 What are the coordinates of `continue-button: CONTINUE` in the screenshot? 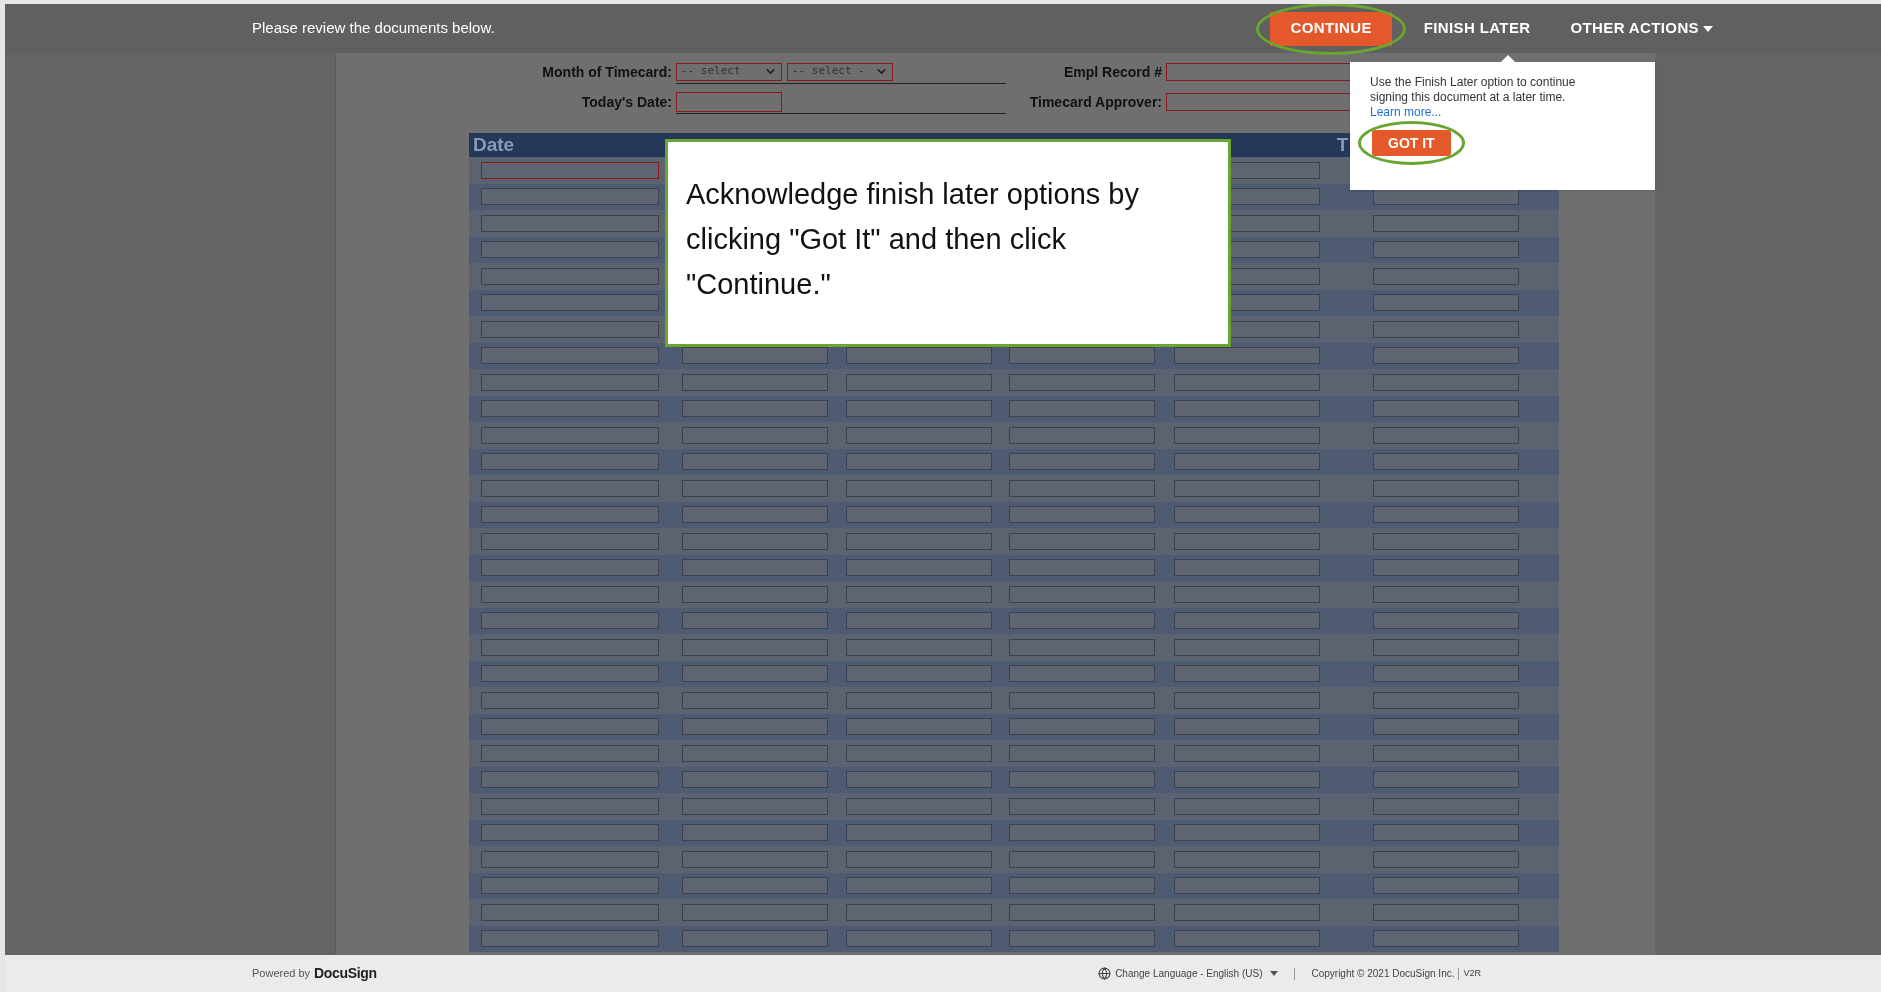 It's located at (1331, 28).